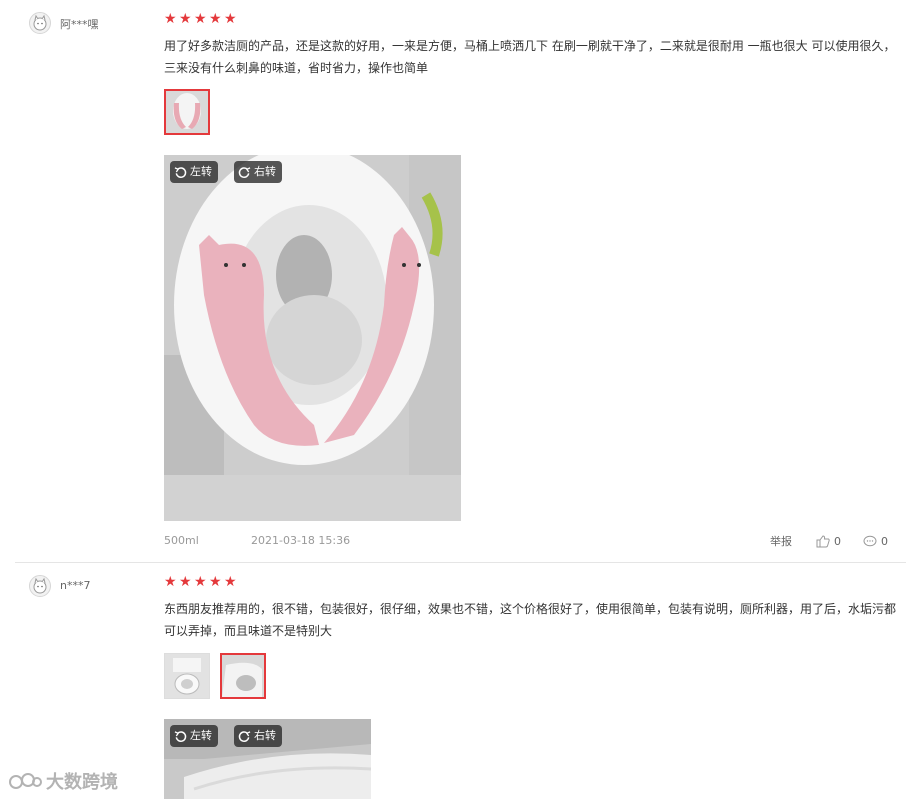  What do you see at coordinates (79, 24) in the screenshot?
I see `username: 阿***嘿` at bounding box center [79, 24].